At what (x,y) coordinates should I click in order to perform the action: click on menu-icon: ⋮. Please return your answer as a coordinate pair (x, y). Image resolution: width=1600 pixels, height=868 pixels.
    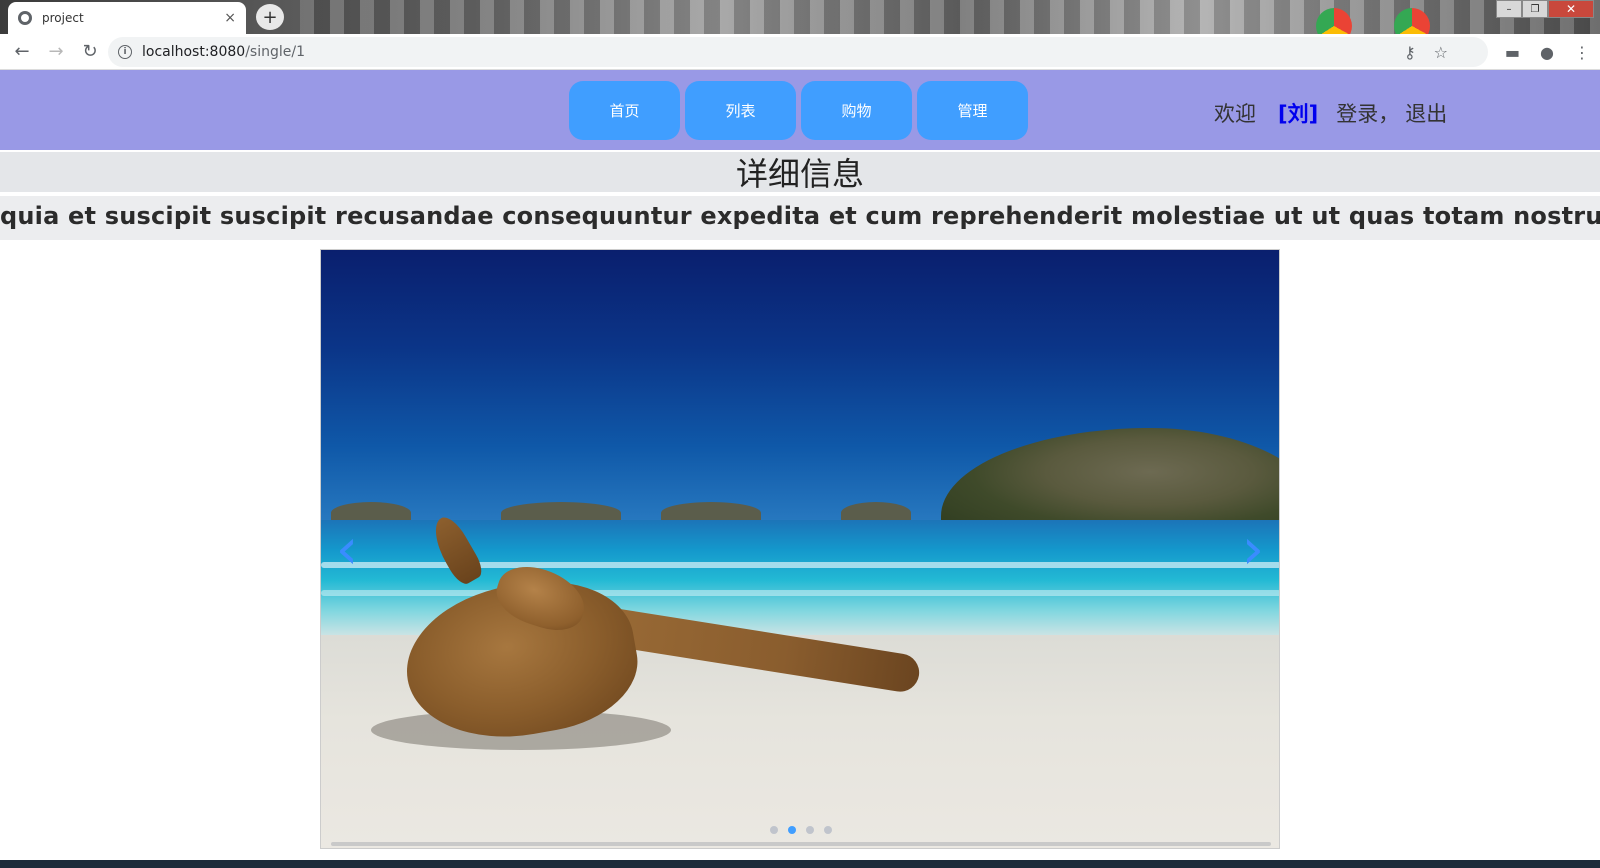
    Looking at the image, I should click on (1582, 52).